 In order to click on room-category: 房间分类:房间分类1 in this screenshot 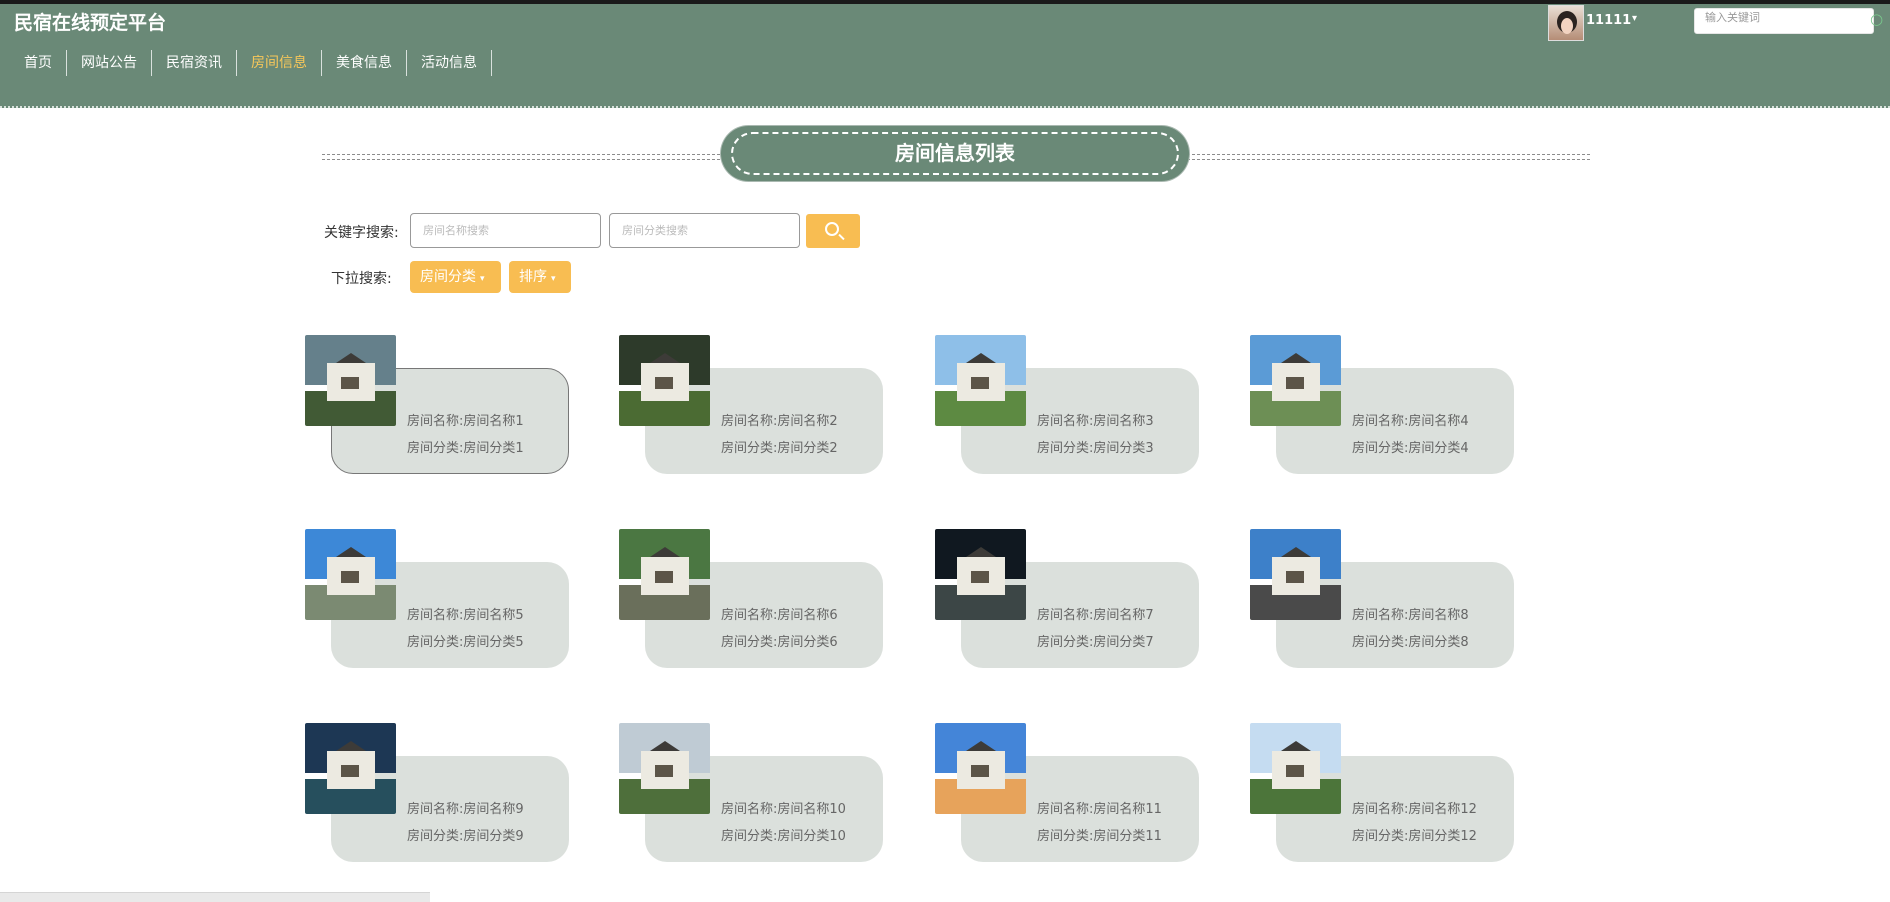, I will do `click(465, 448)`.